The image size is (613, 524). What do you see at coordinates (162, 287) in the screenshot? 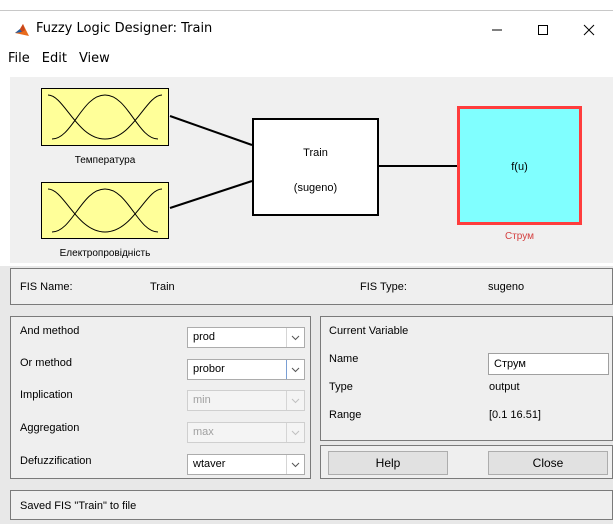
I see `fis-name-value: Train` at bounding box center [162, 287].